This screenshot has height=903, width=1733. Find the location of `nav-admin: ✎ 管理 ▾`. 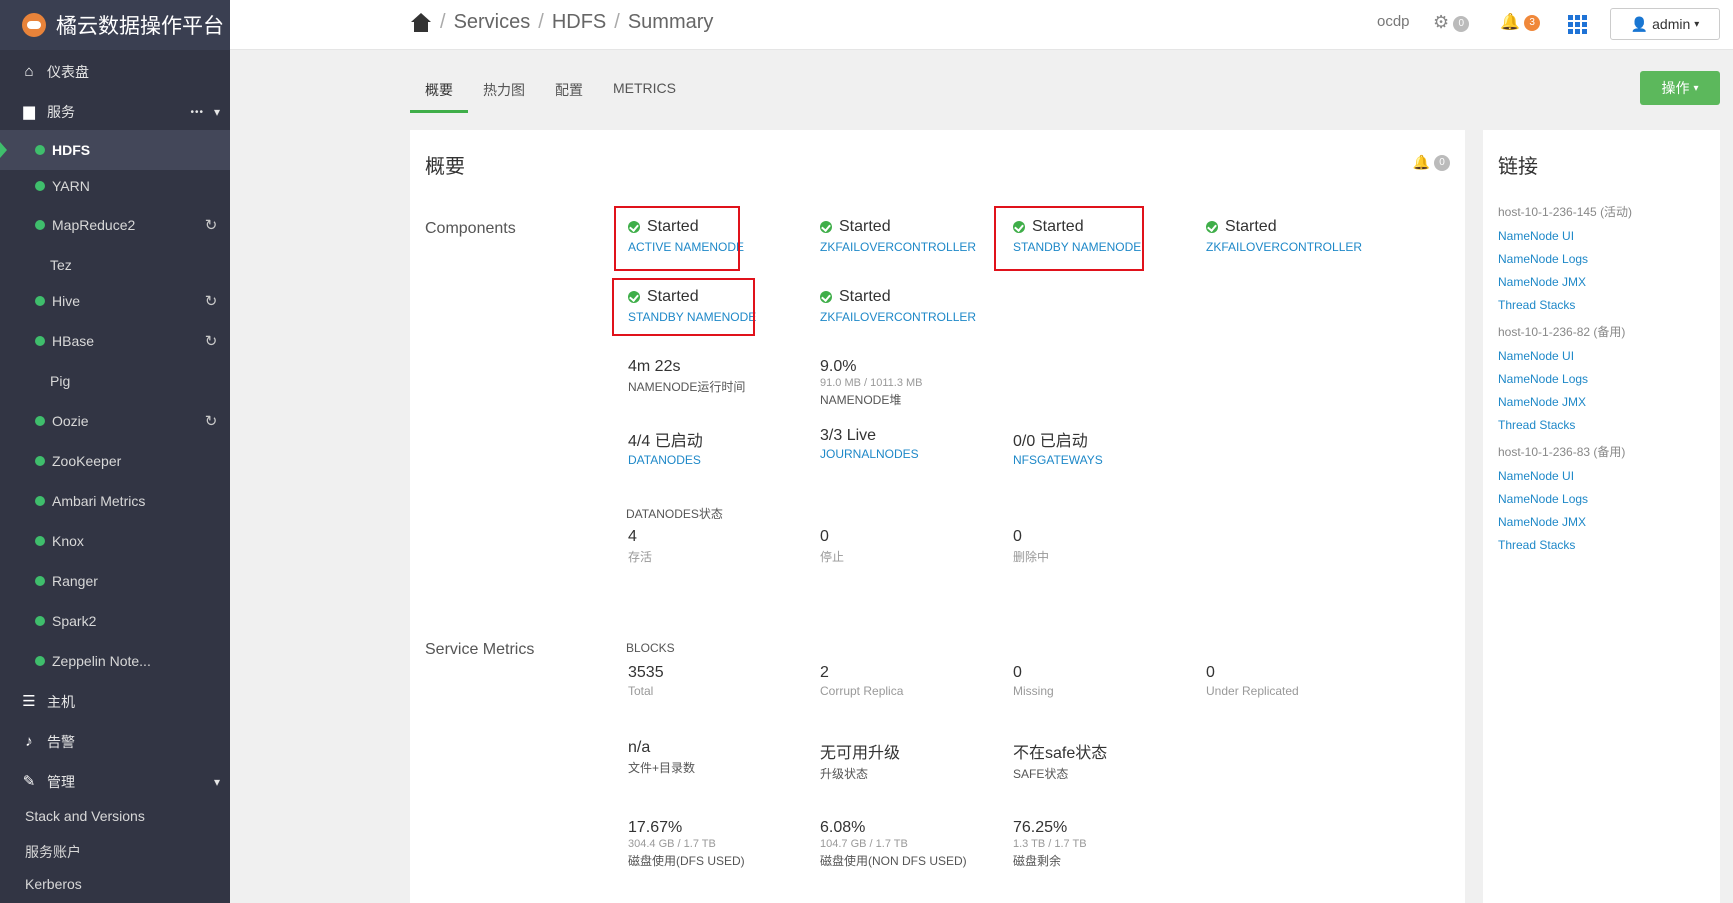

nav-admin: ✎ 管理 ▾ is located at coordinates (115, 782).